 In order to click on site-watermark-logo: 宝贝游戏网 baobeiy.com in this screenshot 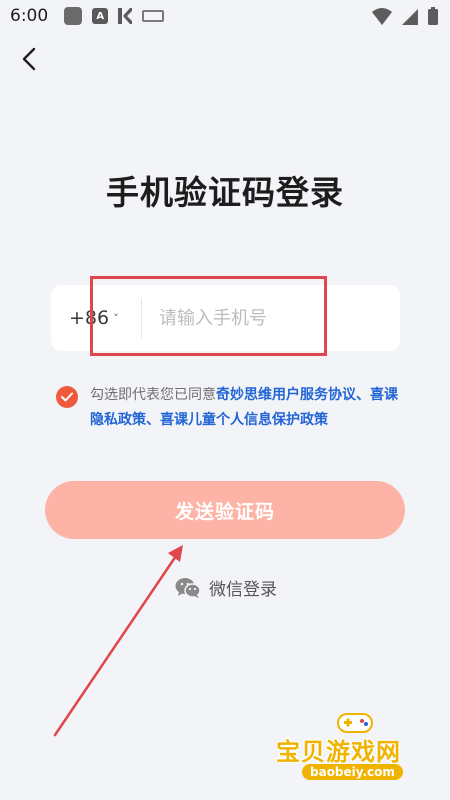, I will do `click(357, 750)`.